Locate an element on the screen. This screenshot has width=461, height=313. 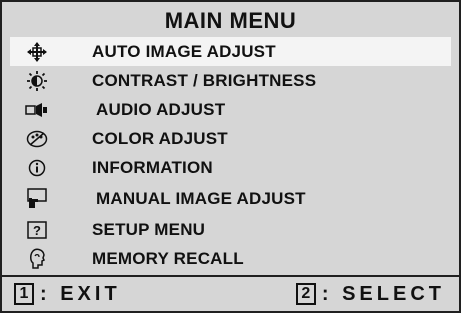
exit-control: 1 : EXIT is located at coordinates (67, 294).